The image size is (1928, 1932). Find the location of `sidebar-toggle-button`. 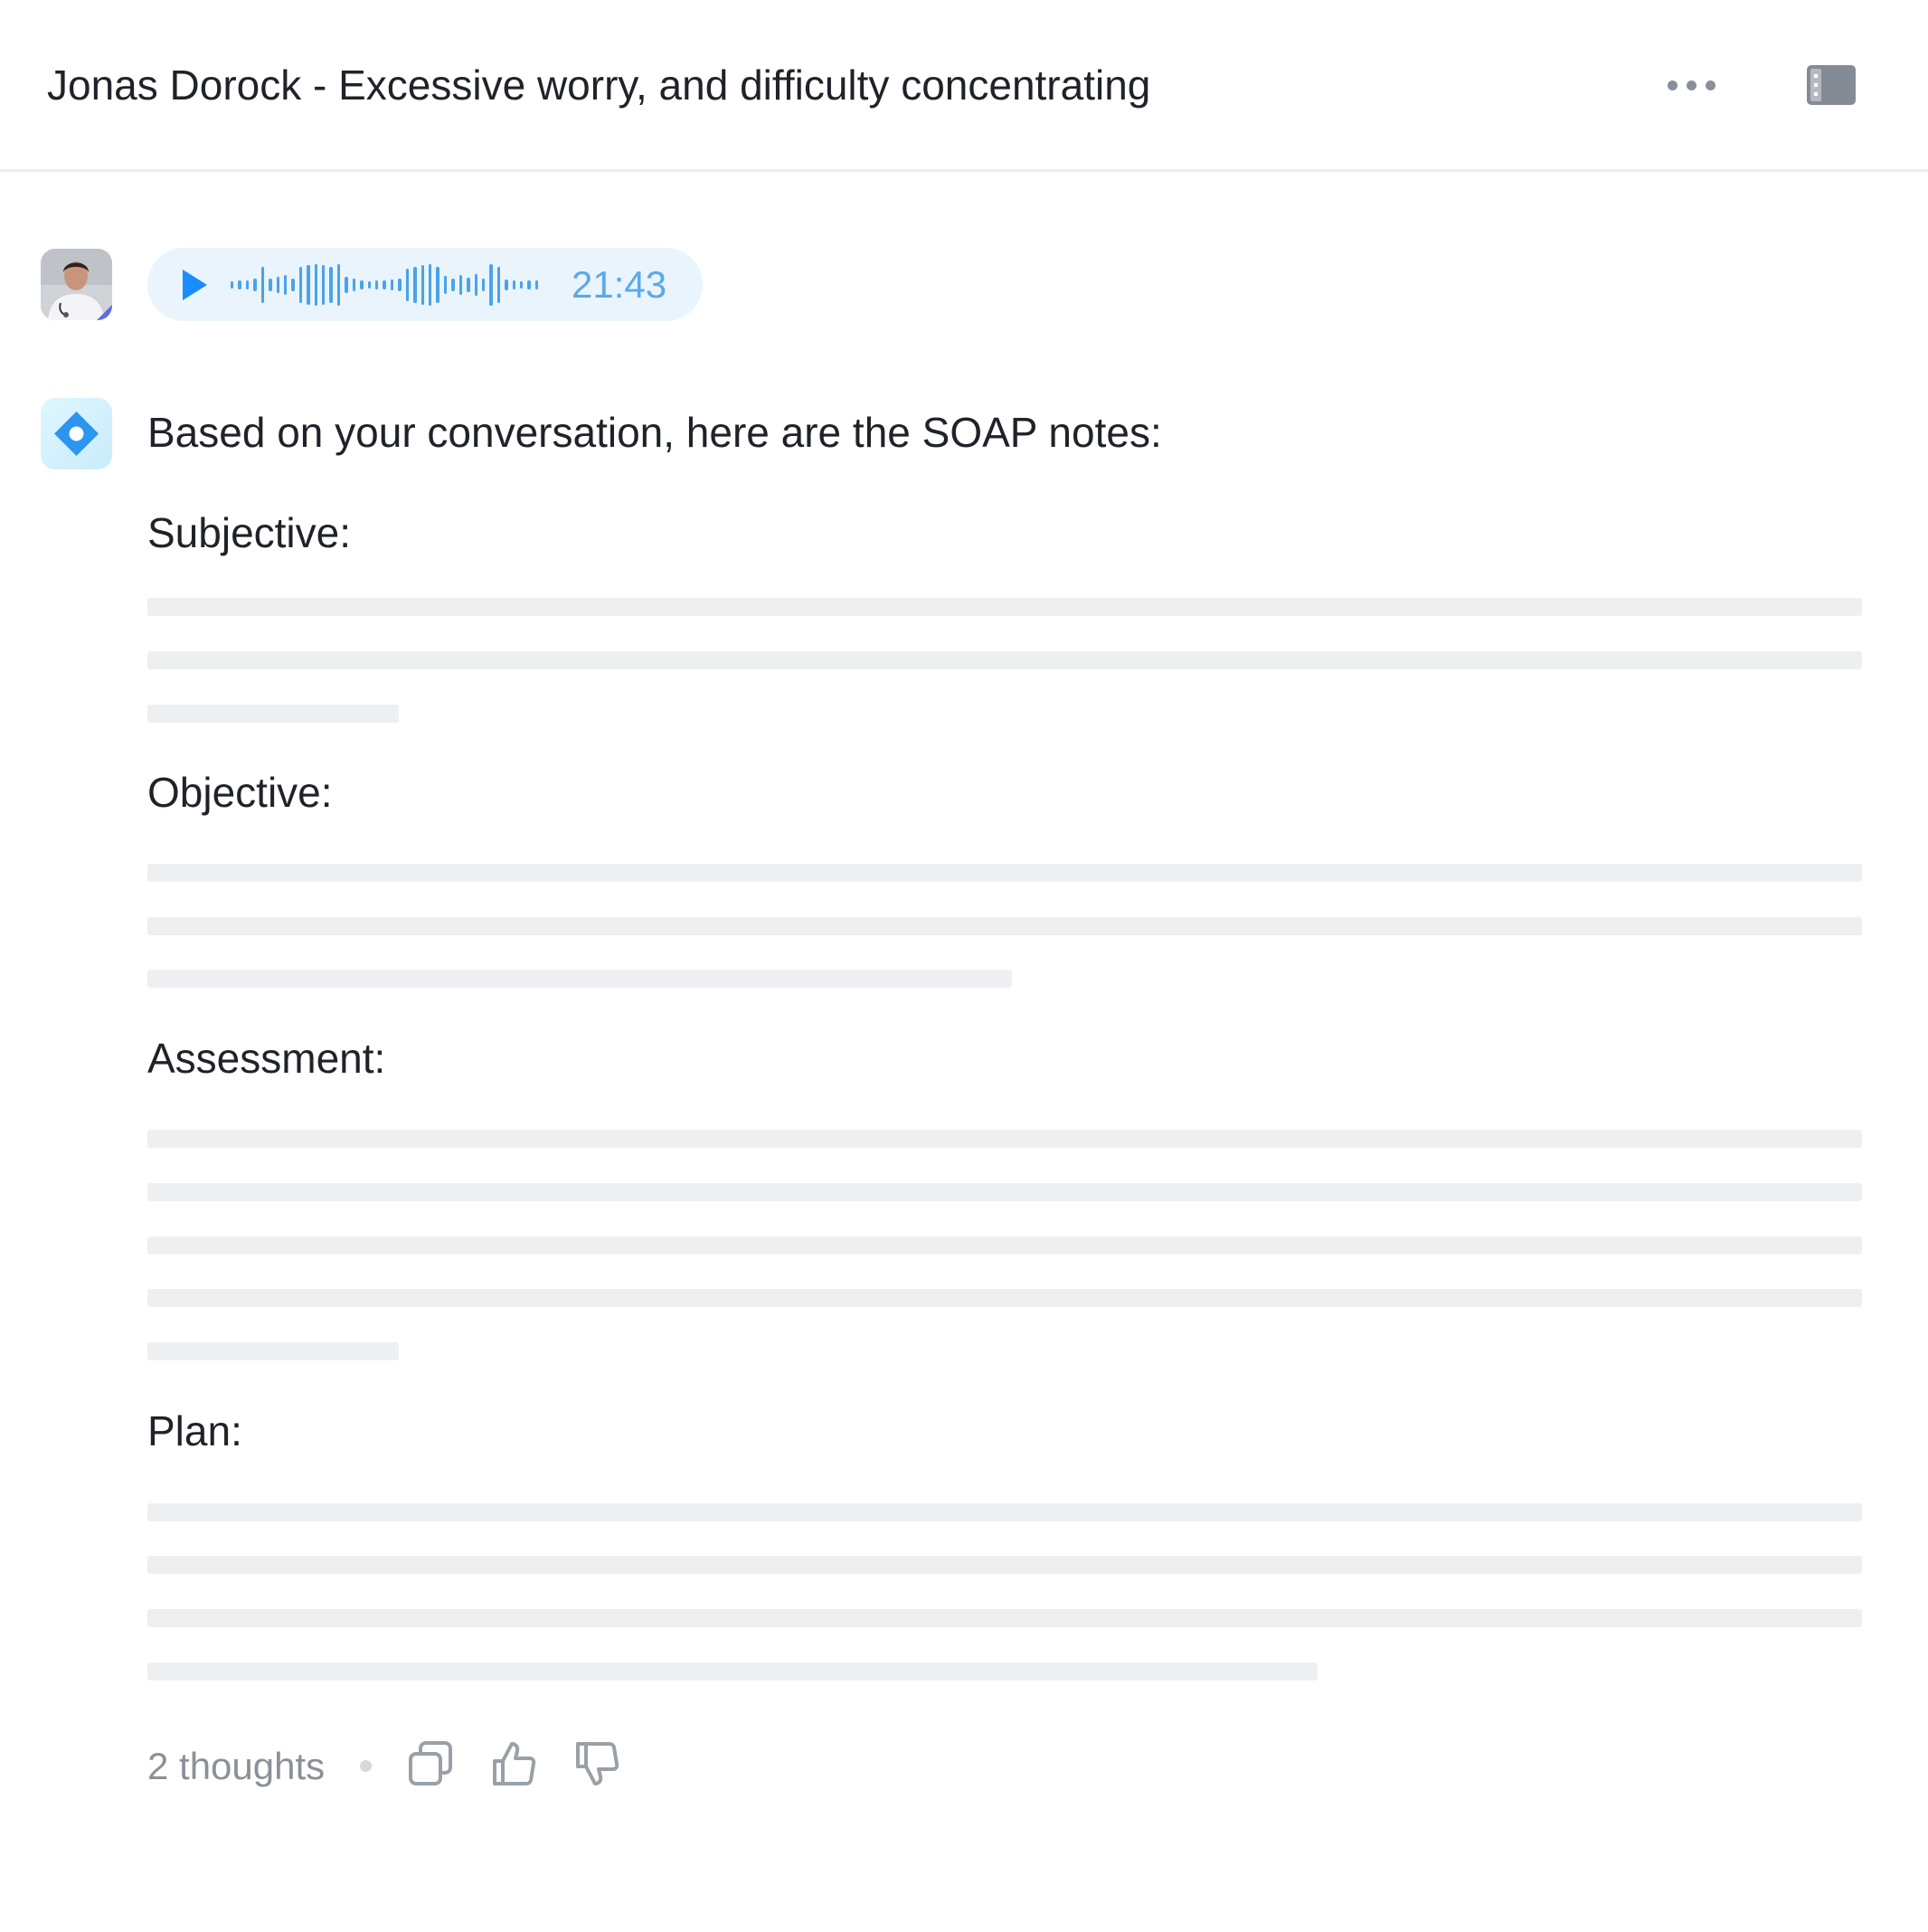

sidebar-toggle-button is located at coordinates (1831, 85).